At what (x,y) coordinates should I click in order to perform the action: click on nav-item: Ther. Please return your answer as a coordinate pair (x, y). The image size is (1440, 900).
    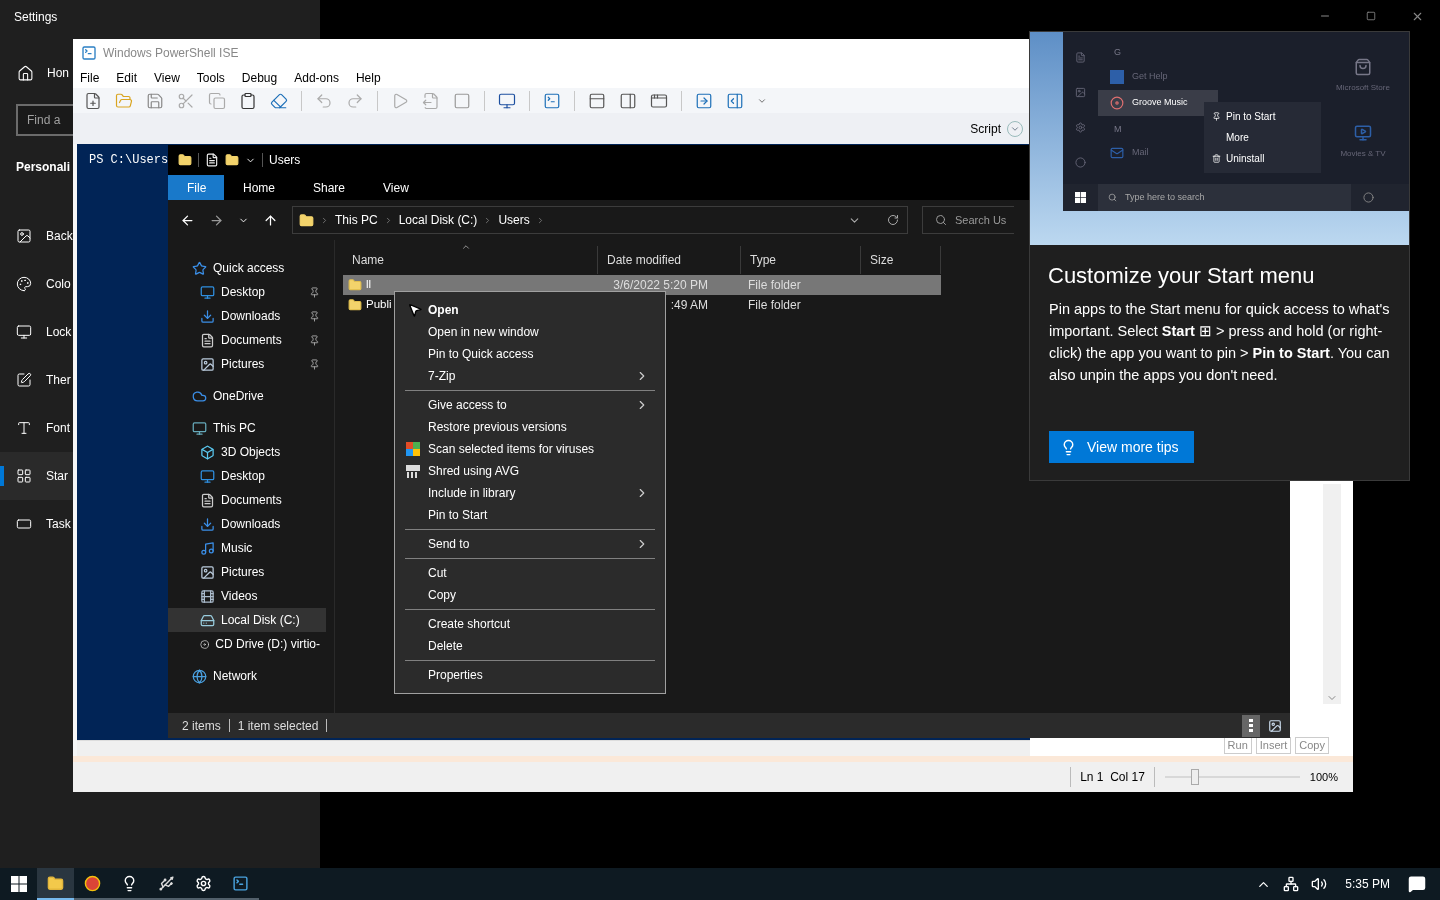
    Looking at the image, I should click on (36, 380).